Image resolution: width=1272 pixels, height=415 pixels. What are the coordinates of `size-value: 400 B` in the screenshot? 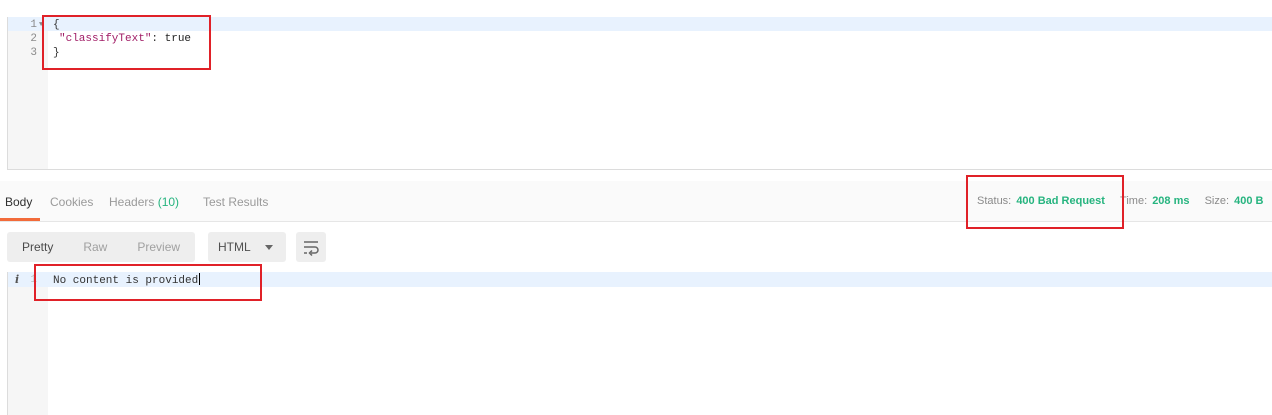 It's located at (1249, 201).